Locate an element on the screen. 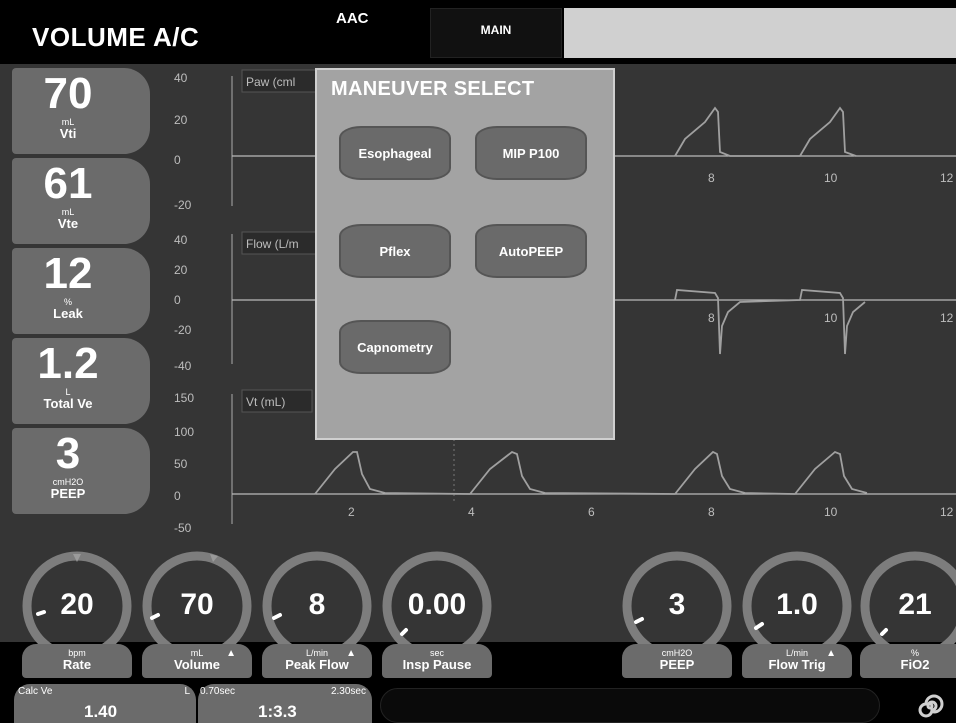  vt-tick: 150 is located at coordinates (184, 398).